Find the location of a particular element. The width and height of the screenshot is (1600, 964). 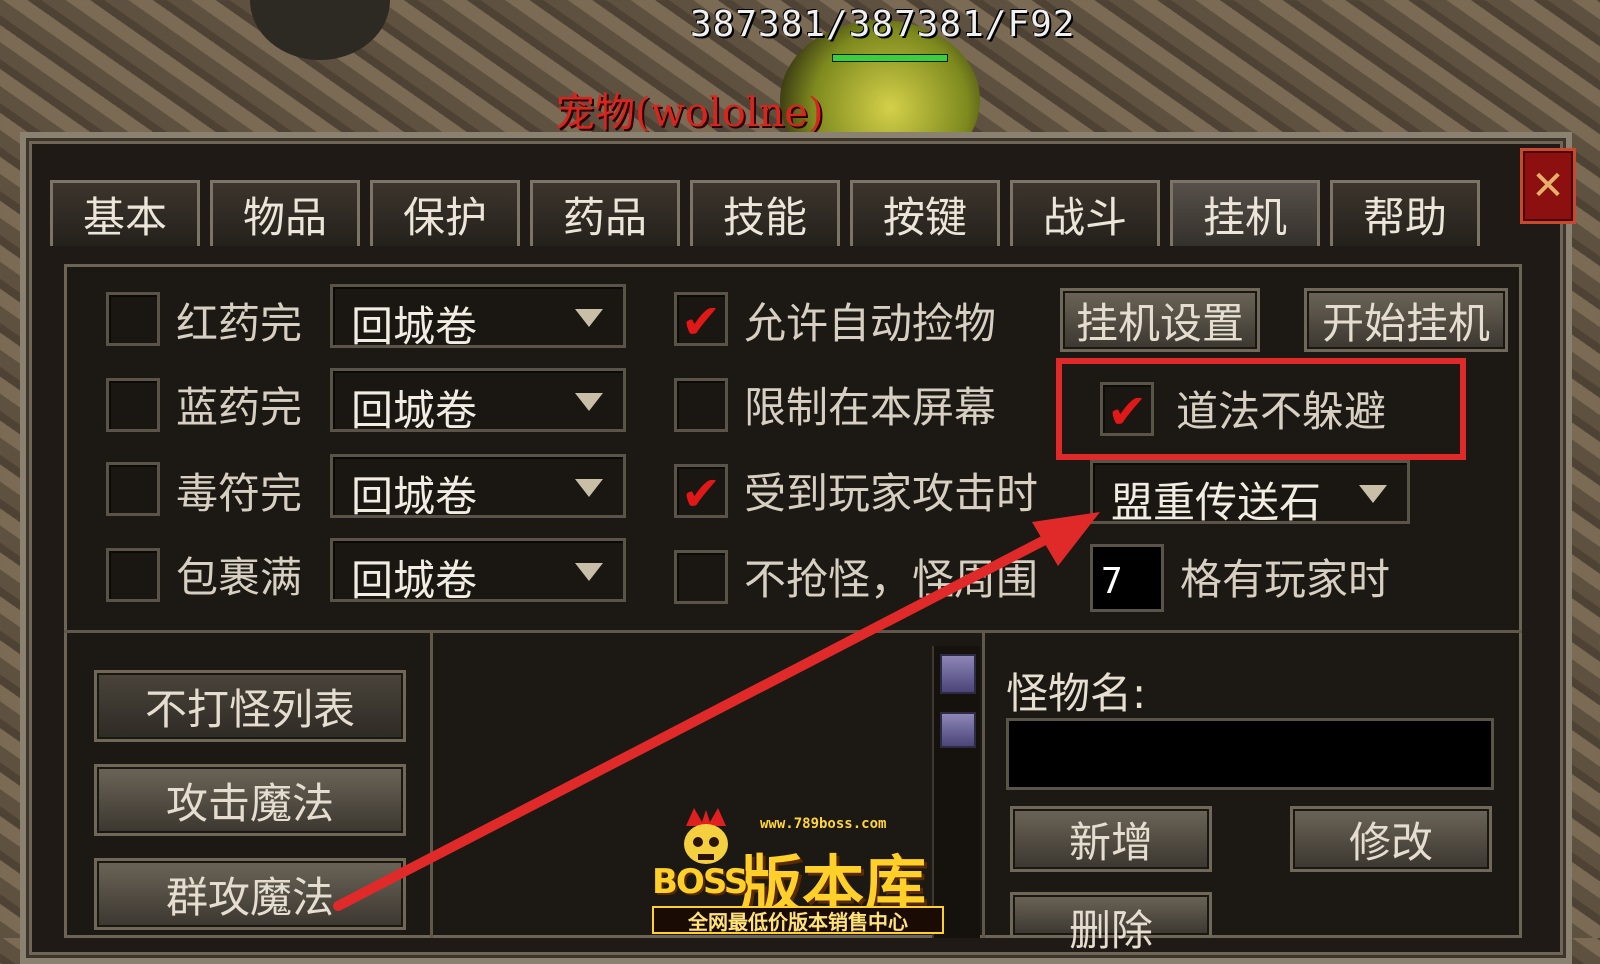

red-potion-checkbox is located at coordinates (133, 319).